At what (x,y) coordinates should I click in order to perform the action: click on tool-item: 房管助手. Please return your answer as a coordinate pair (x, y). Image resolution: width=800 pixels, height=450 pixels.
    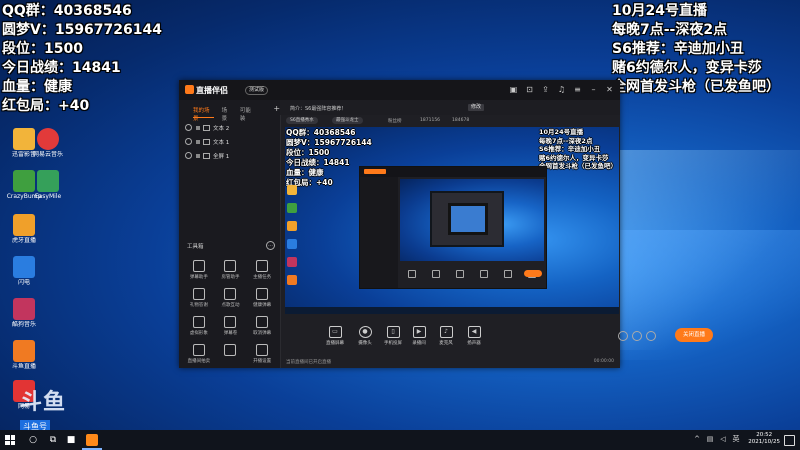
    Looking at the image, I should click on (231, 270).